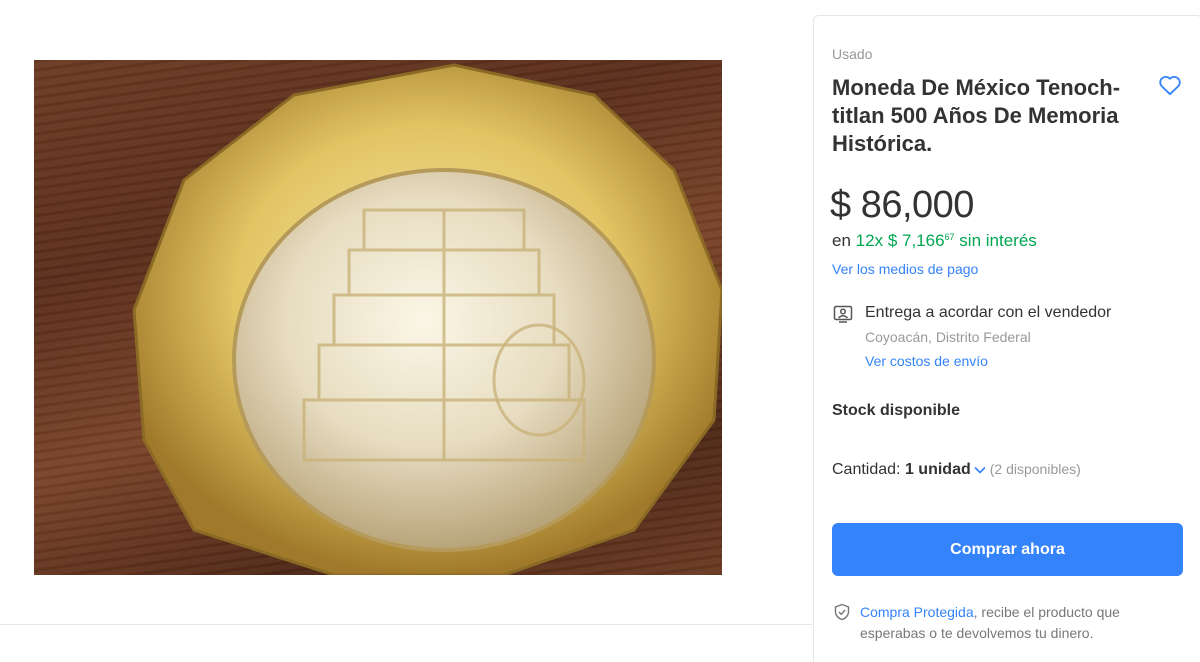 The width and height of the screenshot is (1200, 662). Describe the element at coordinates (1170, 85) in the screenshot. I see `heart-icon` at that location.